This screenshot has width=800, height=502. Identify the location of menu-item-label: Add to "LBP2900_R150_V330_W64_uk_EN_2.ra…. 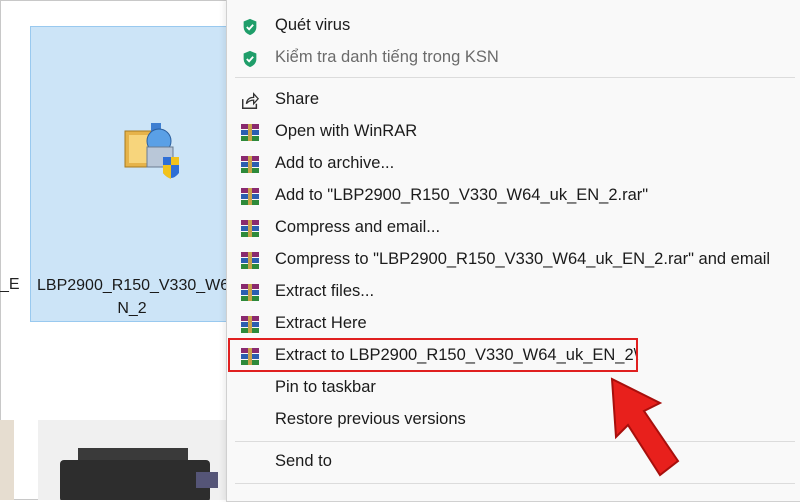
(462, 195).